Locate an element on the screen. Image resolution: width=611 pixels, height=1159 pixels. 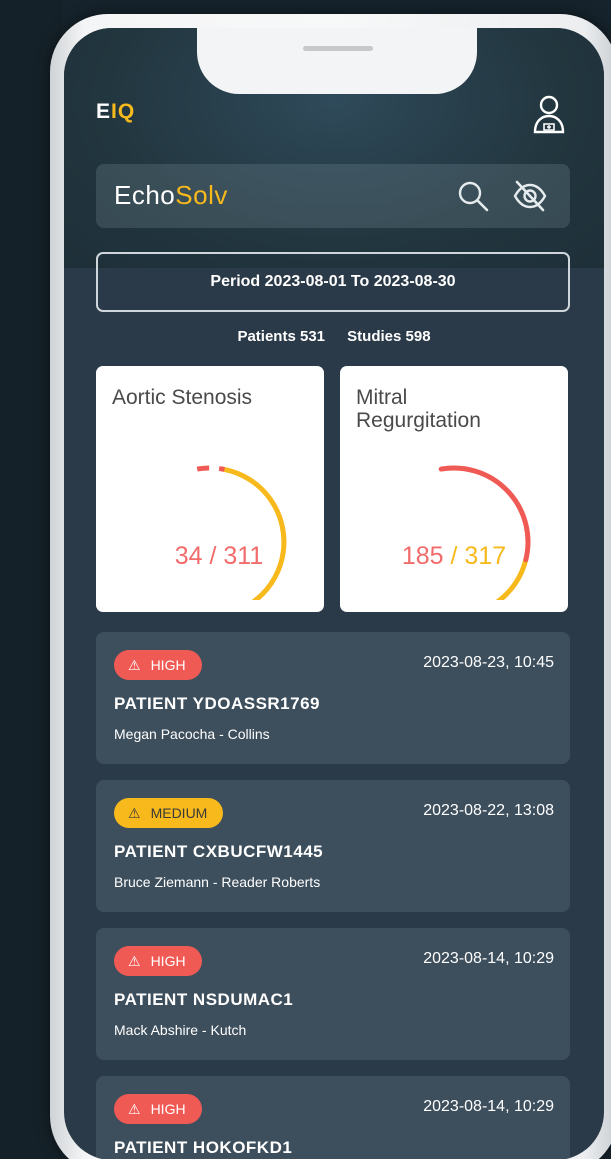
aortic-stenosis-gauge is located at coordinates (241, 532).